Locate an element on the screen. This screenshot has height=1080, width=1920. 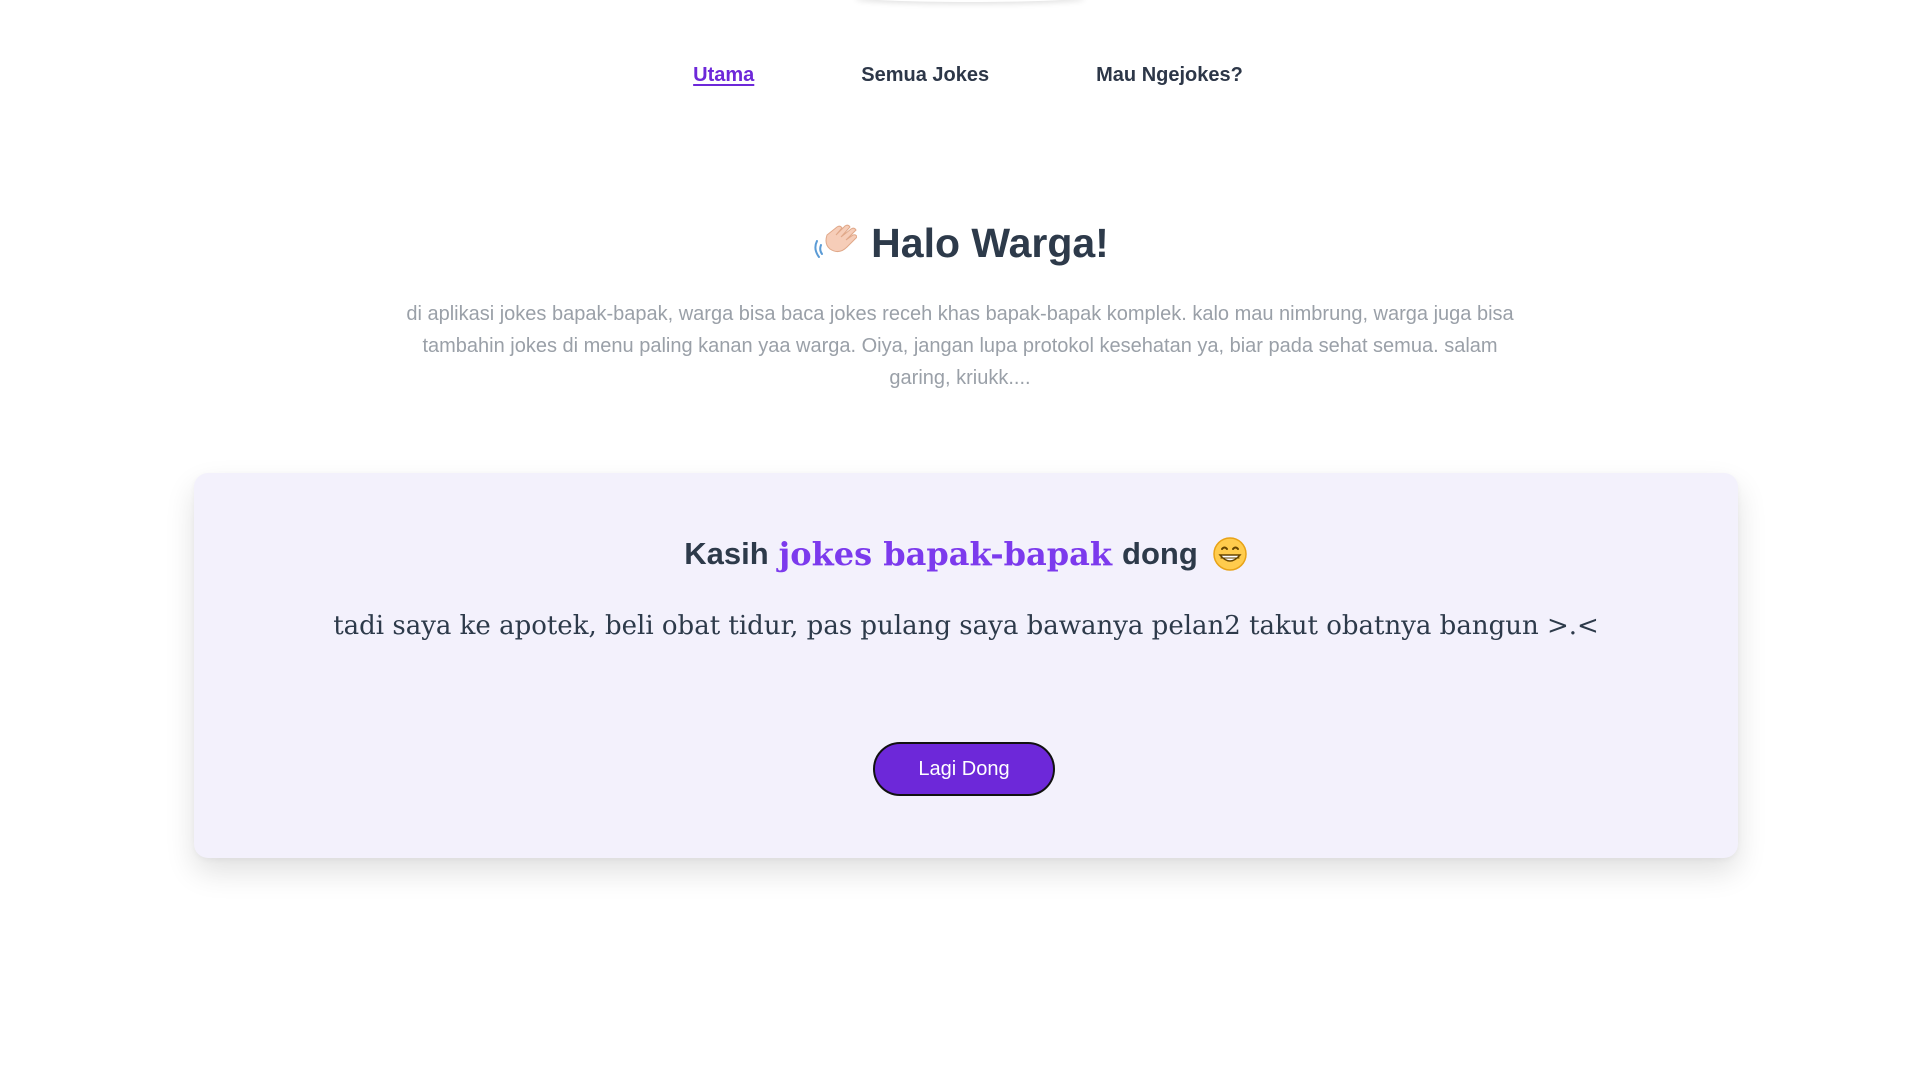
waving-hand-icon is located at coordinates (834, 244).